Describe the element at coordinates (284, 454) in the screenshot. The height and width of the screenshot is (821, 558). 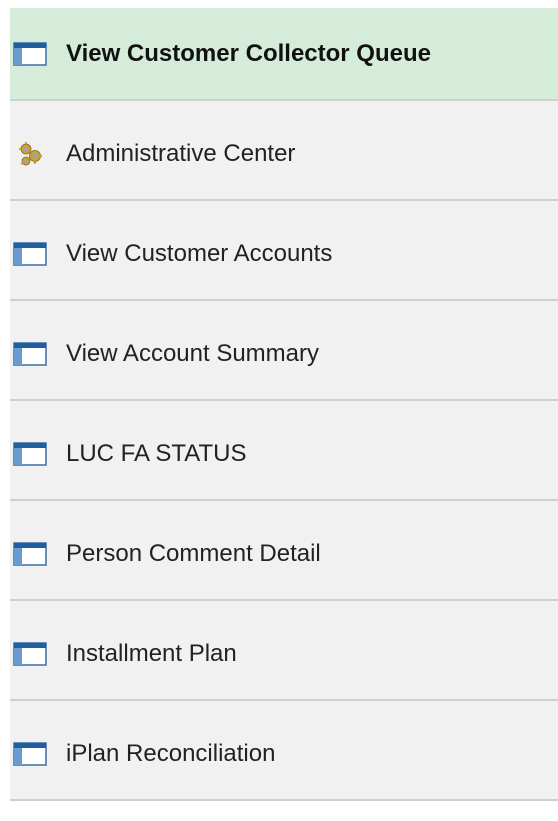
I see `nav-item-luc-fa-status: LUC FA STATUS` at that location.